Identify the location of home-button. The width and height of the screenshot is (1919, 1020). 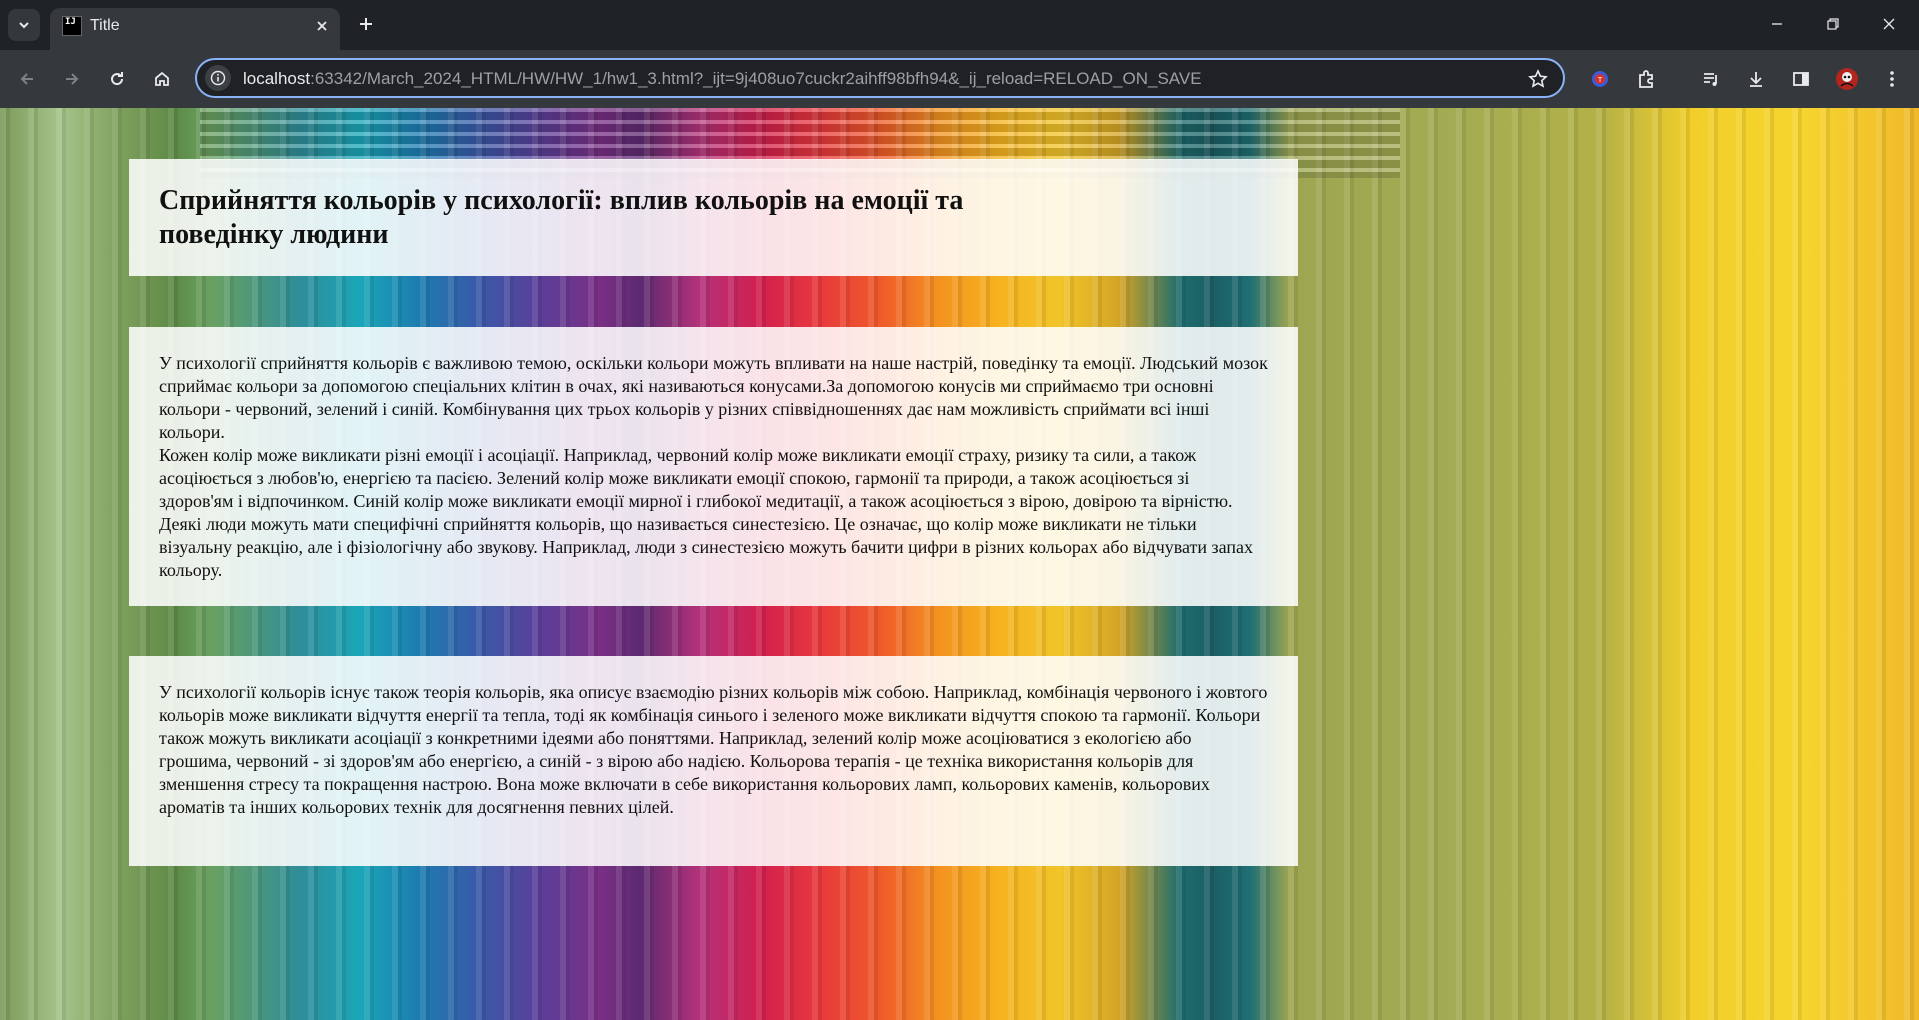
(162, 79).